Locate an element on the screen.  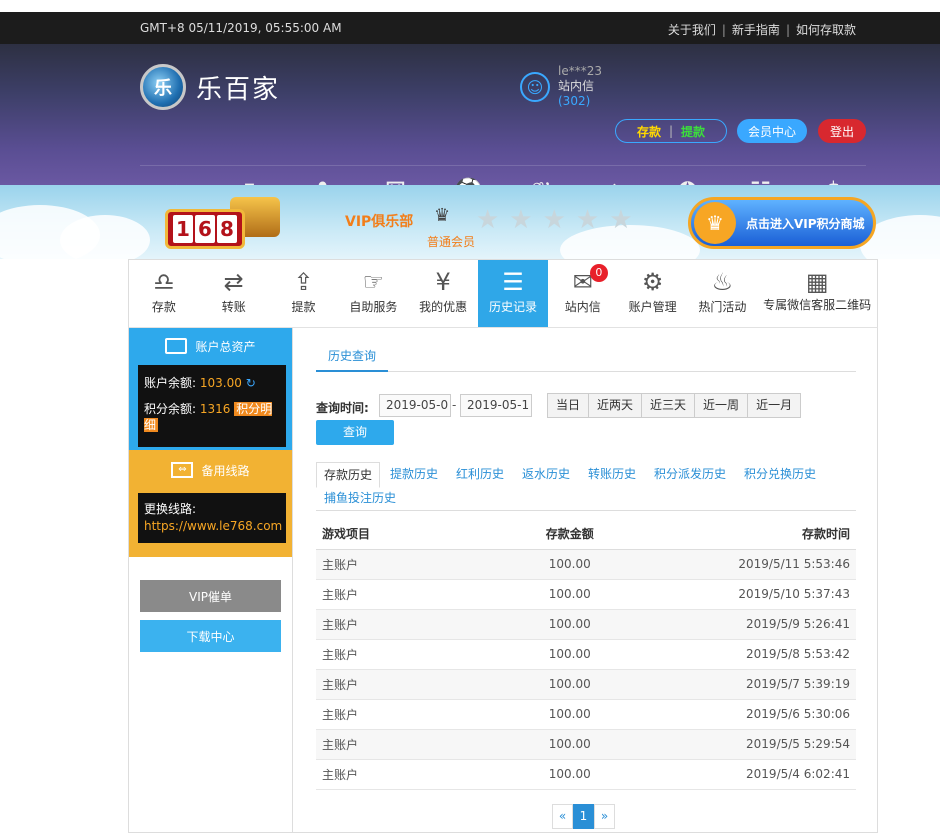
tab-points-exchange-history: 积分兑换历史 is located at coordinates (780, 474).